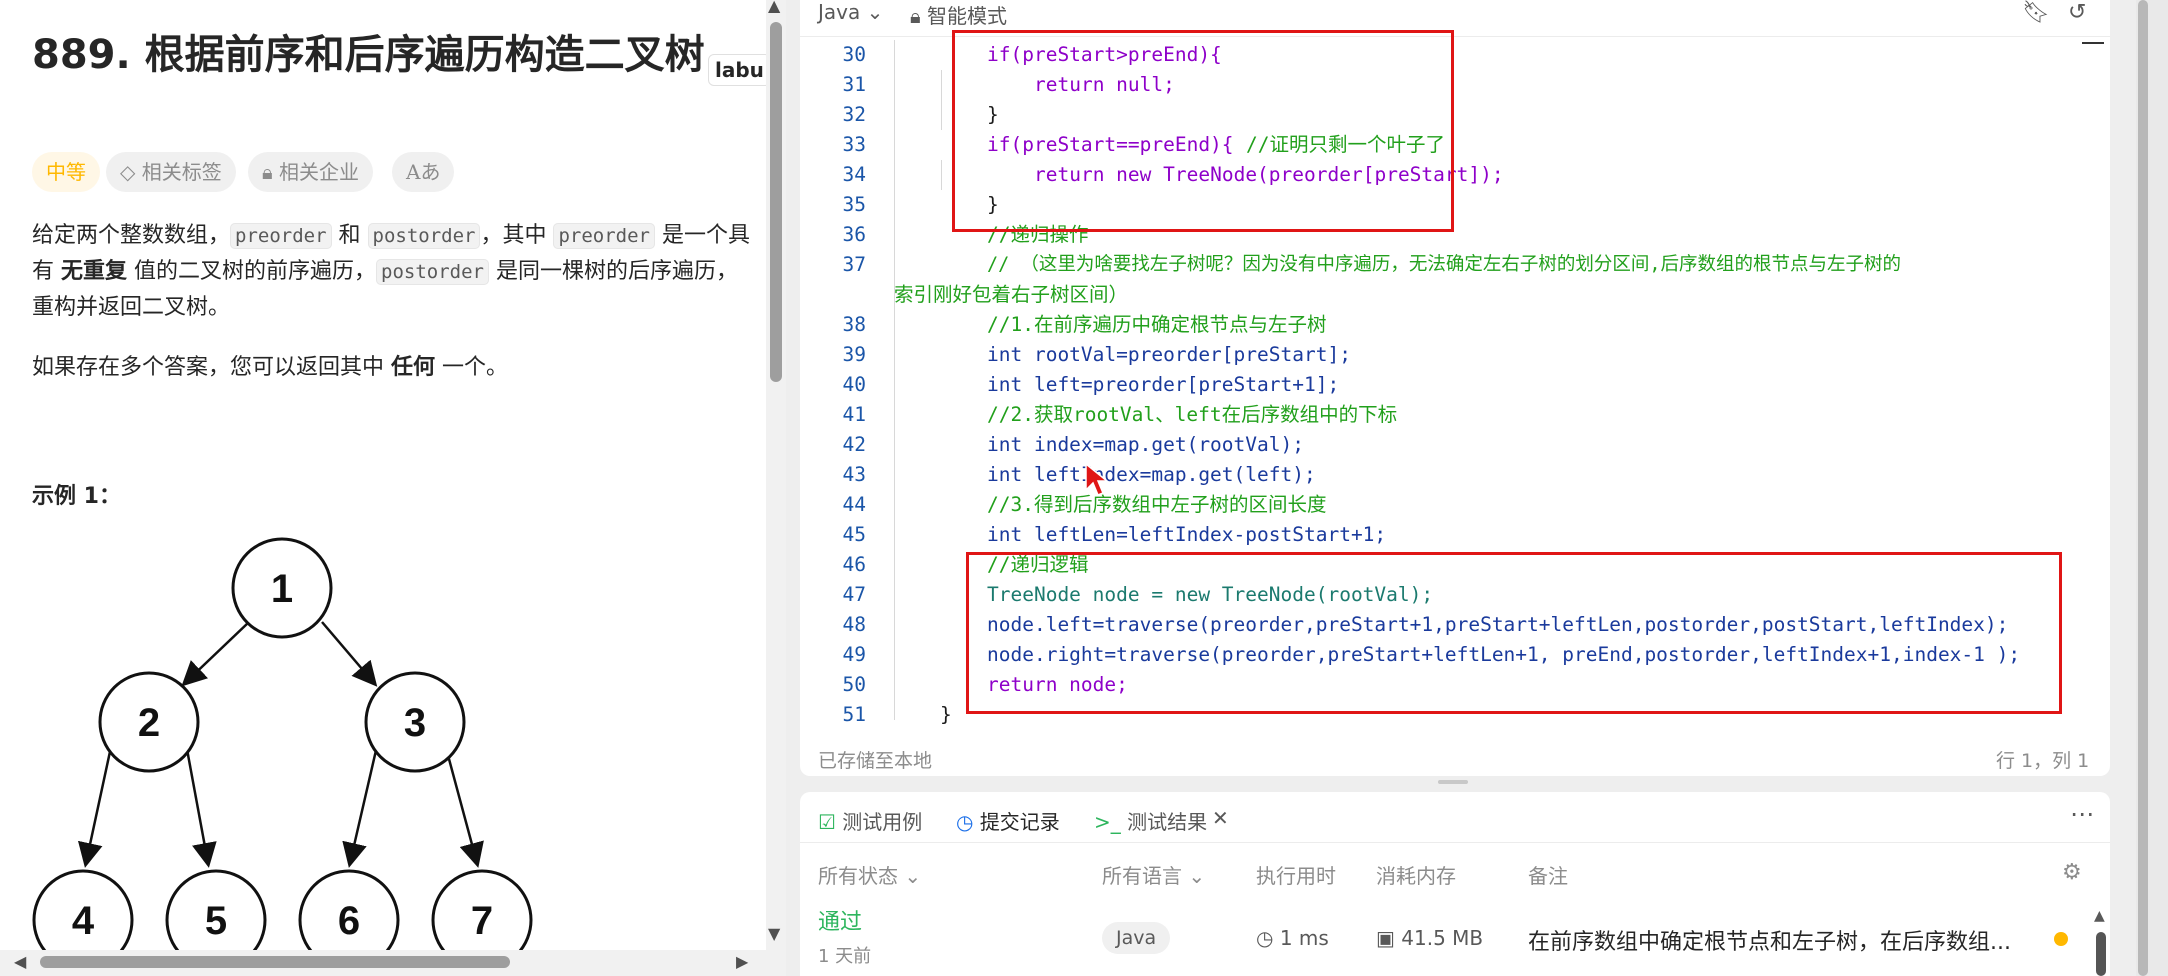 This screenshot has height=976, width=2168. Describe the element at coordinates (1548, 876) in the screenshot. I see `notes-column-header: 备注` at that location.